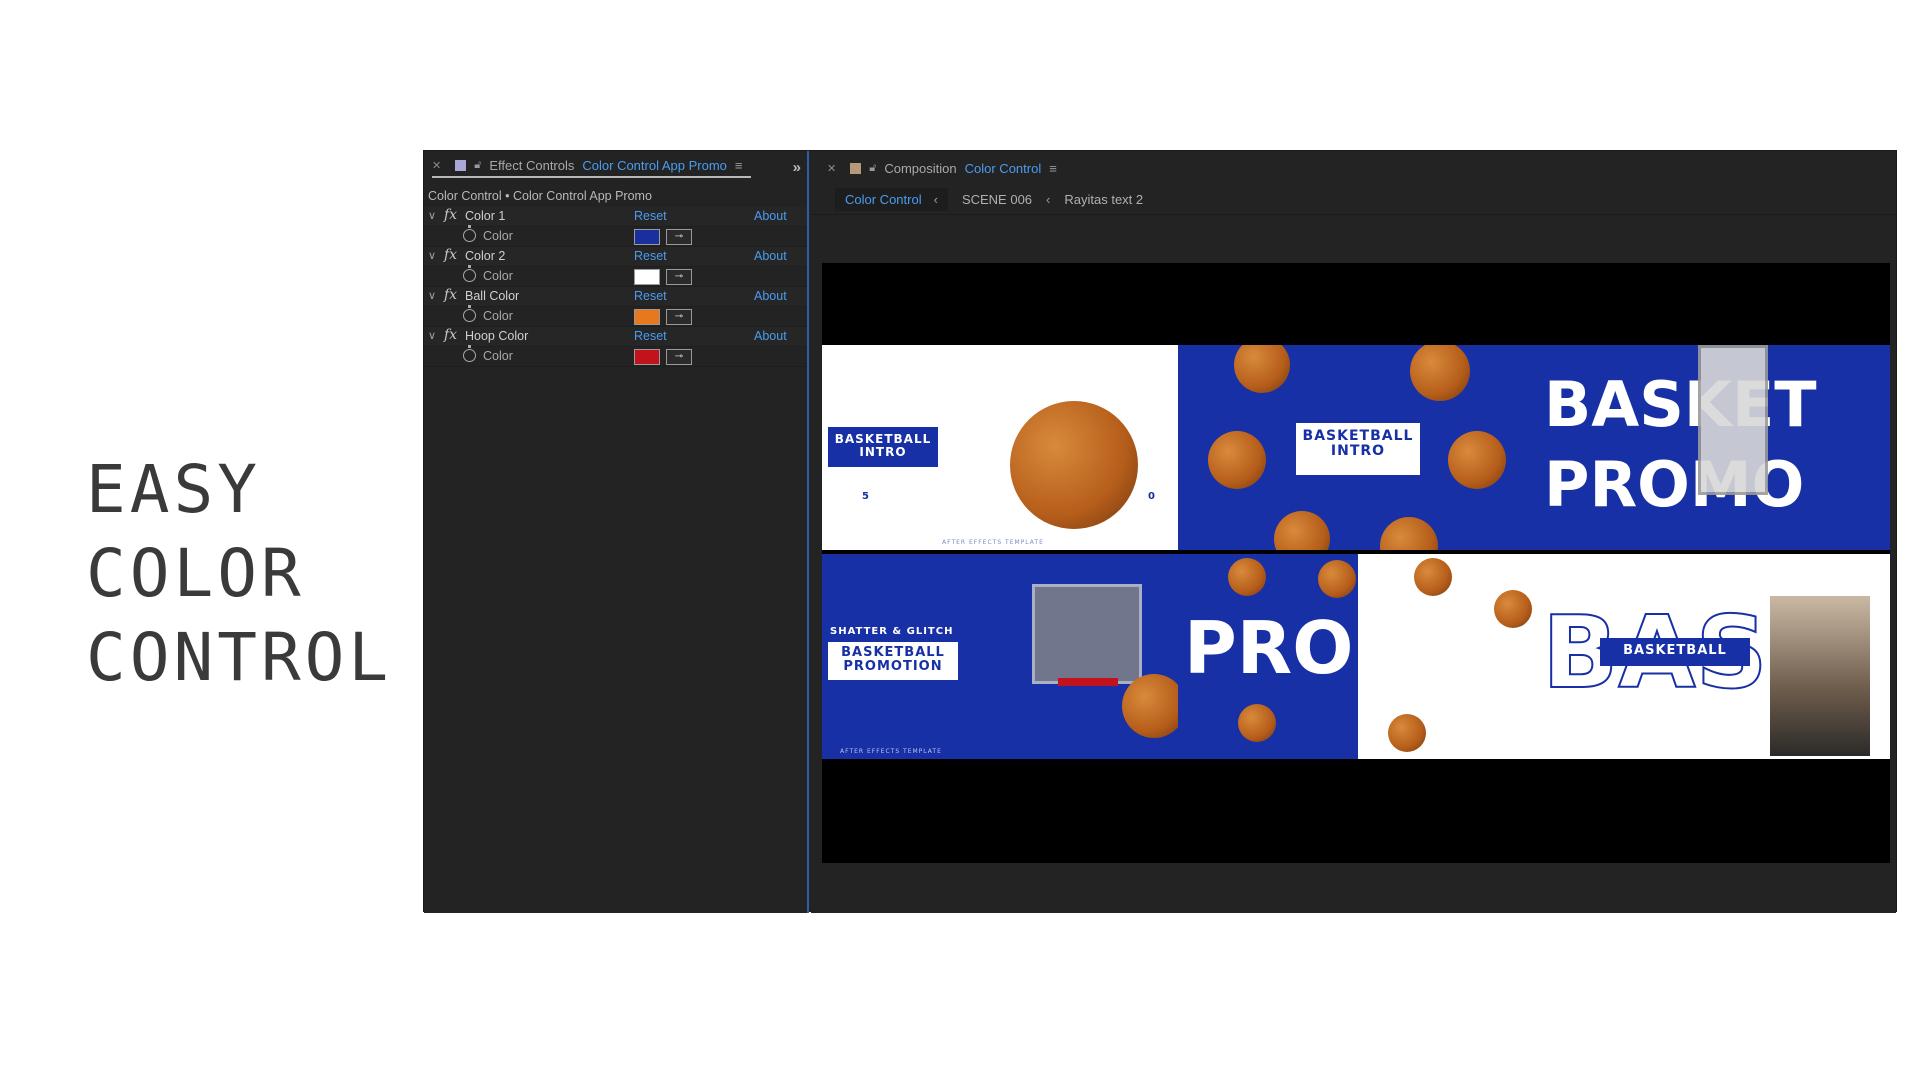 The width and height of the screenshot is (1920, 1080). I want to click on effect-row-hoop-color: ∨ fx Hoop Color Reset About, so click(615, 337).